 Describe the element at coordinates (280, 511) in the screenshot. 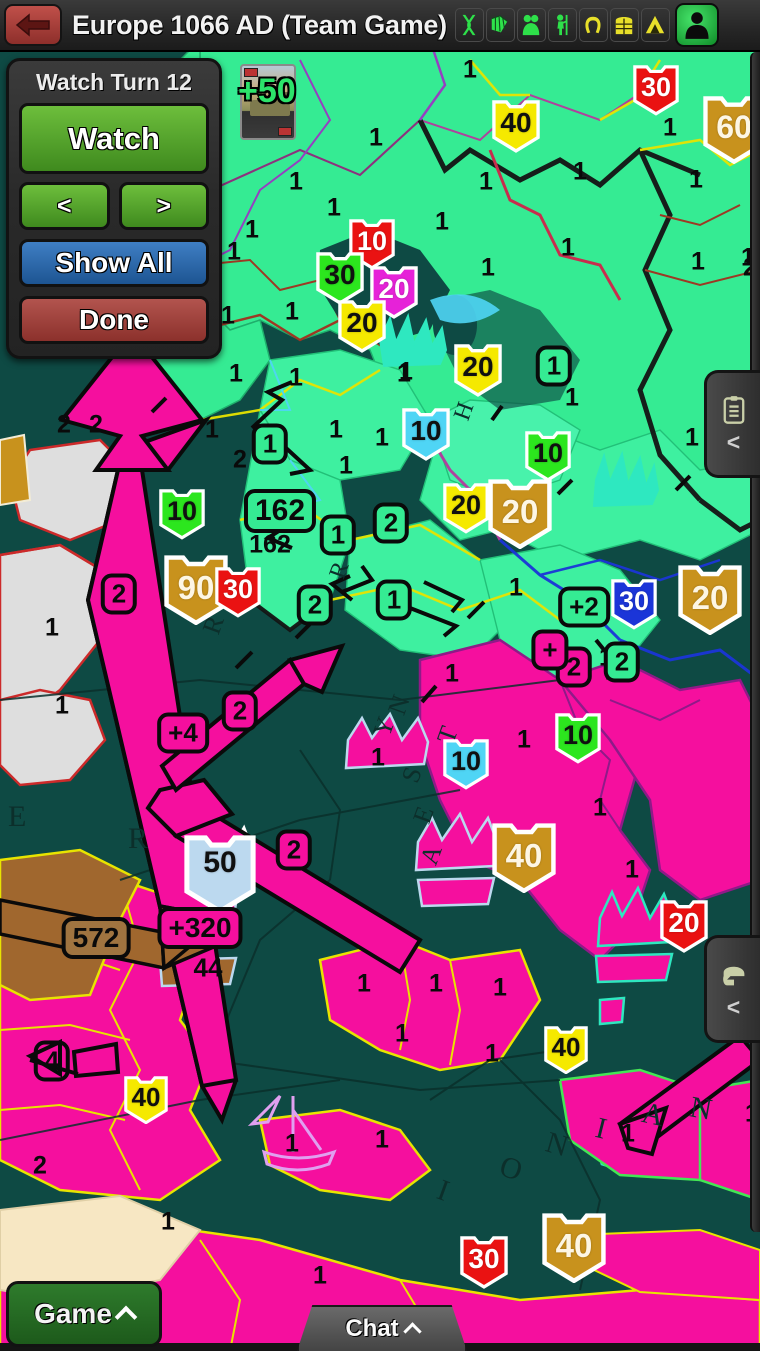

I see `order-badge: 162` at that location.